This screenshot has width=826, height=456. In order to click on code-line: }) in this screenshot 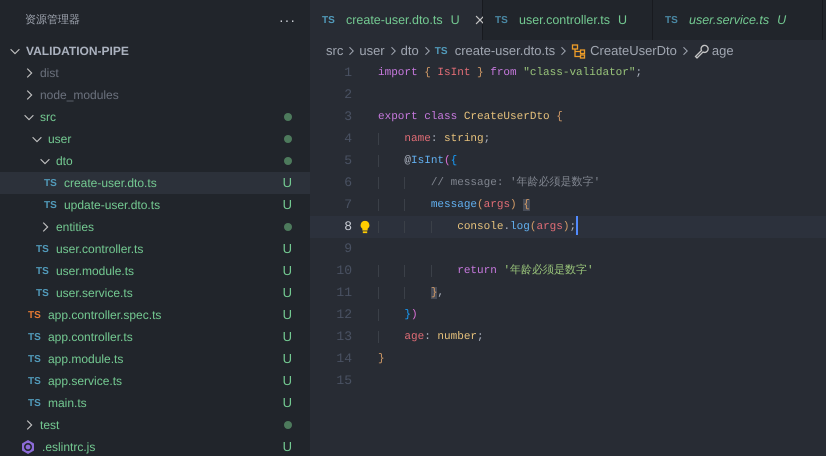, I will do `click(398, 315)`.